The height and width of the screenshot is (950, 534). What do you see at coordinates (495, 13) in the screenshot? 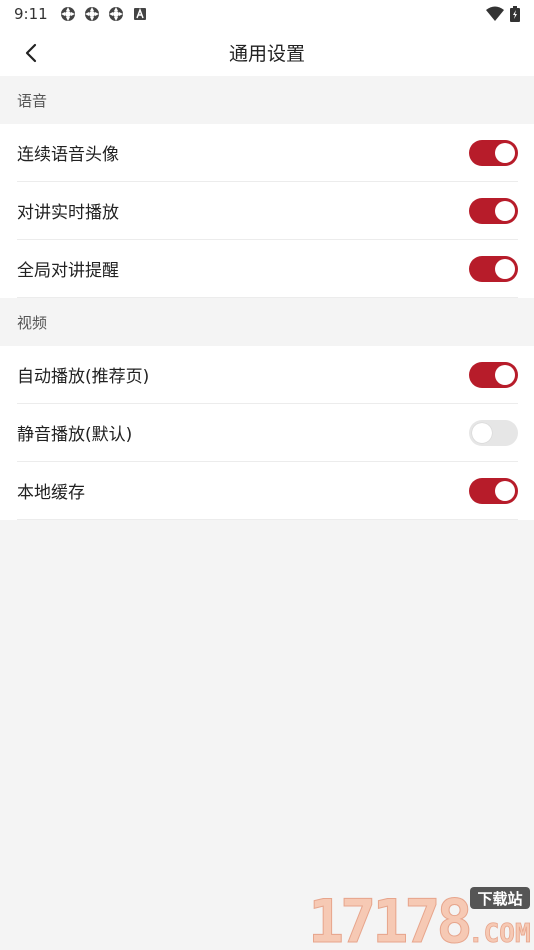
I see `wifi-icon` at bounding box center [495, 13].